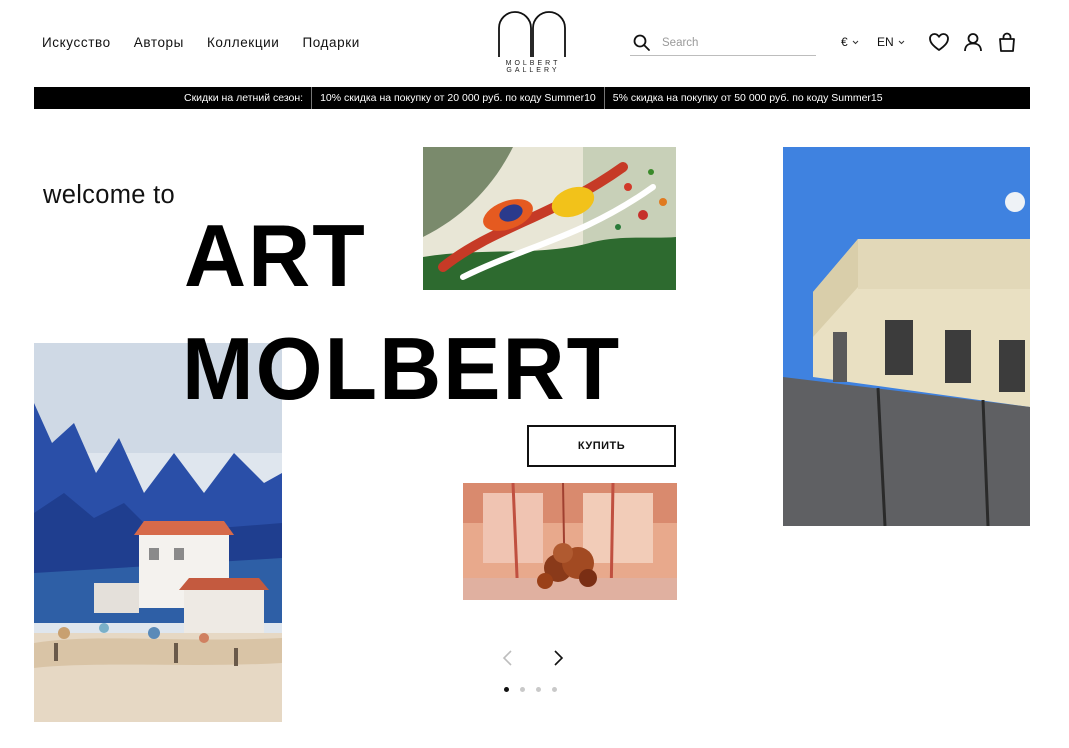 This screenshot has height=748, width=1069. I want to click on site-logo: MOLBERT GALLERY, so click(533, 43).